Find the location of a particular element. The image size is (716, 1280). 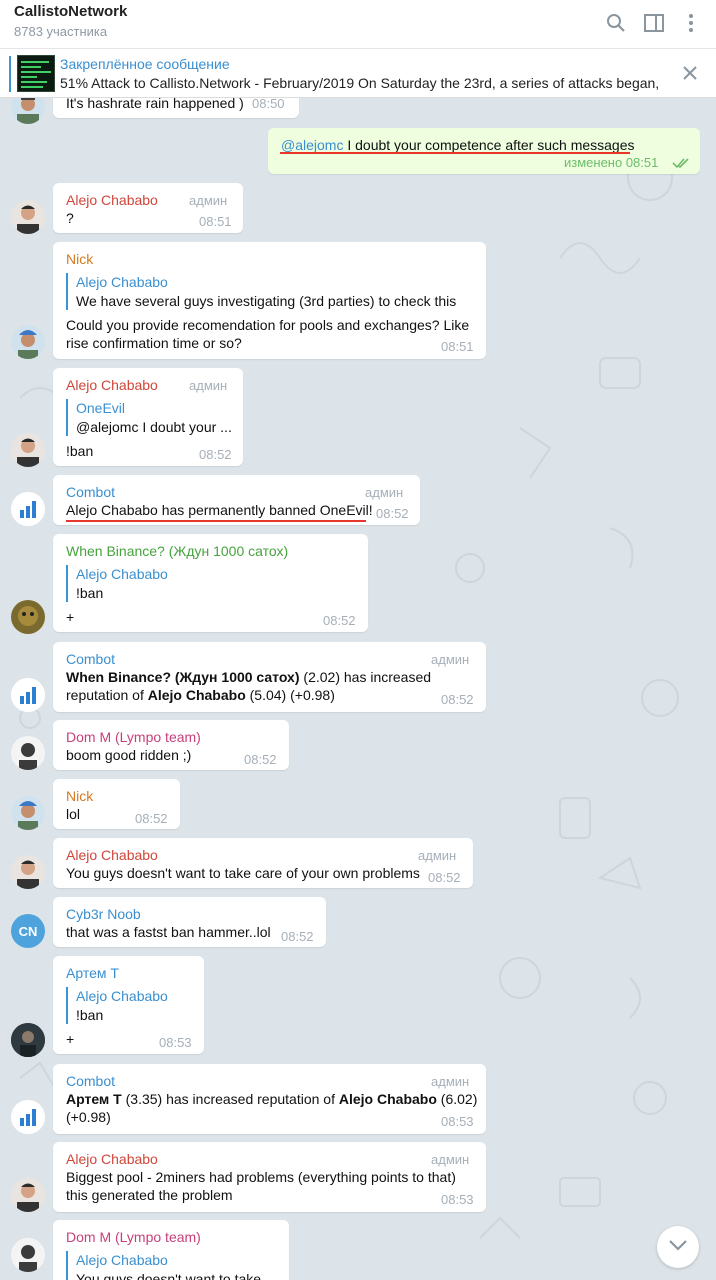

message-text: It's hashrate rain happened ) is located at coordinates (155, 104).